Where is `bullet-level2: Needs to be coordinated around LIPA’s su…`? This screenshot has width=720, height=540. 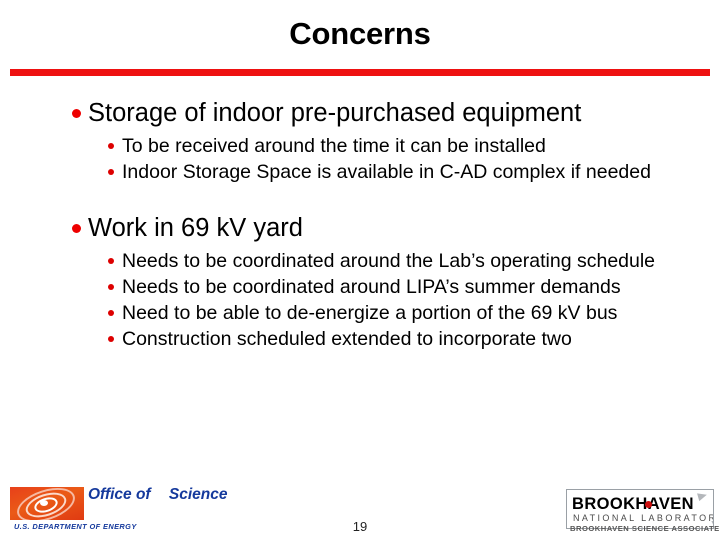 bullet-level2: Needs to be coordinated around LIPA’s su… is located at coordinates (360, 287).